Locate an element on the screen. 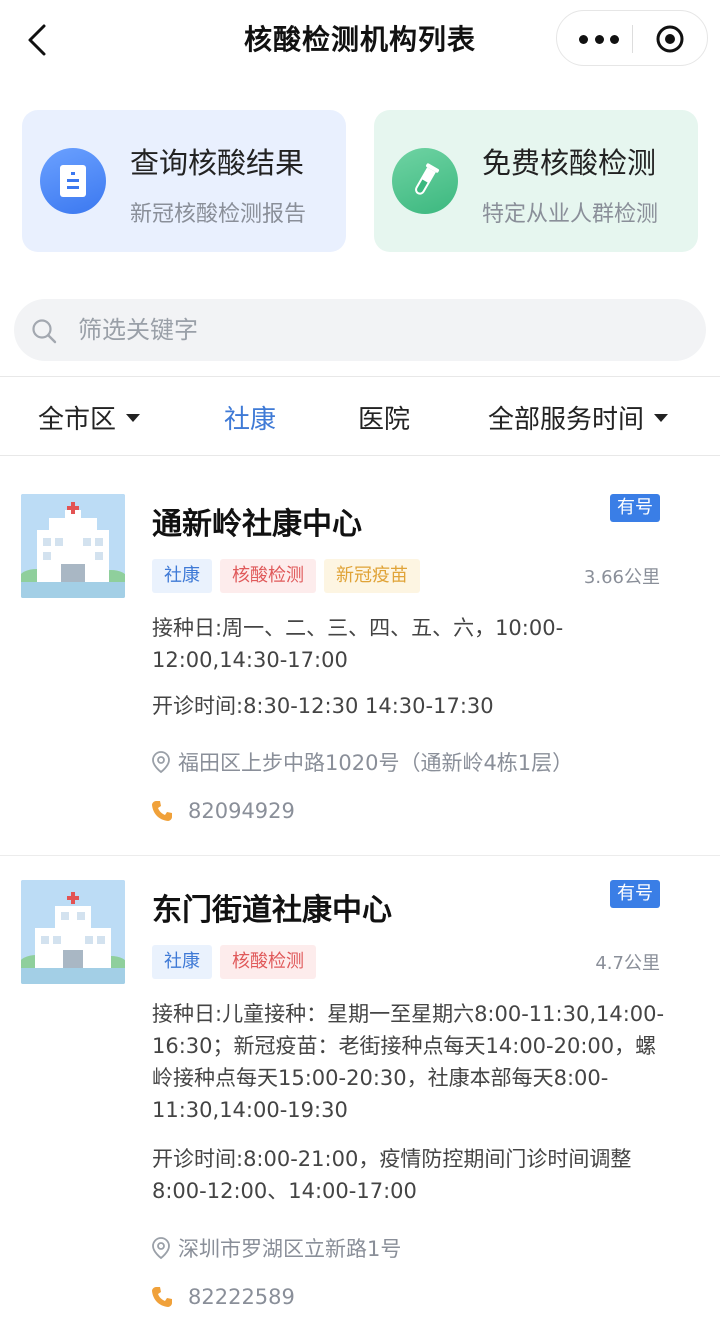 The image size is (720, 1335). free-test-card: 免费核酸检测 特定从业人群检测 is located at coordinates (536, 181).